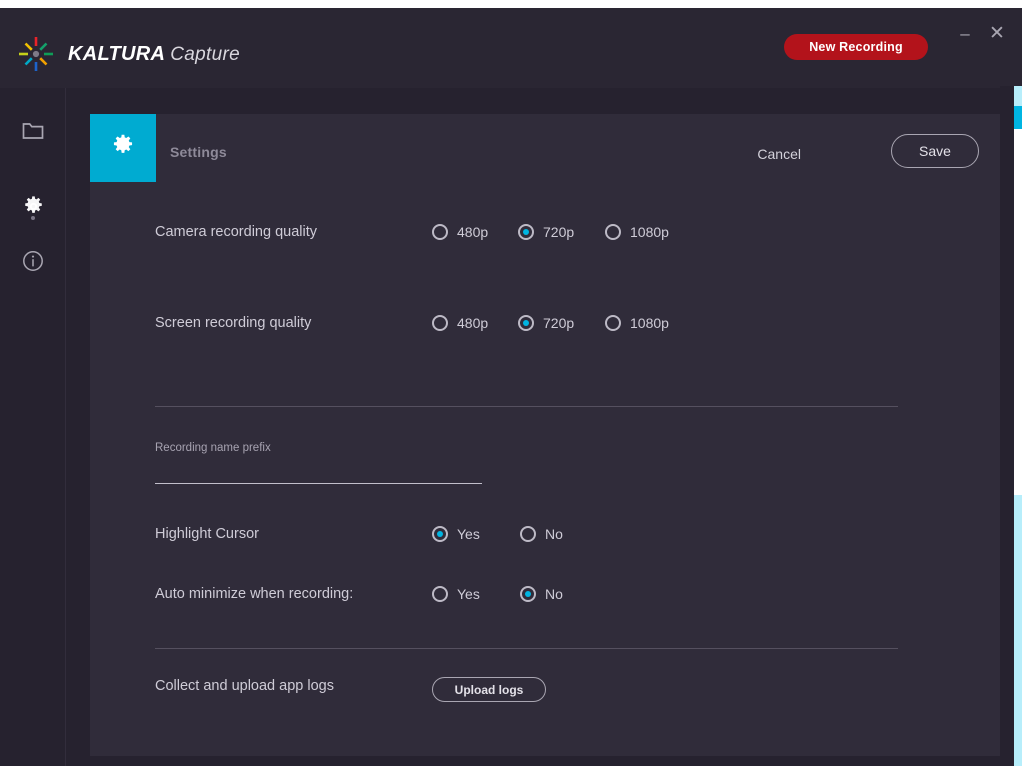 This screenshot has width=1030, height=766. Describe the element at coordinates (33, 218) in the screenshot. I see `active-indicator-dot` at that location.